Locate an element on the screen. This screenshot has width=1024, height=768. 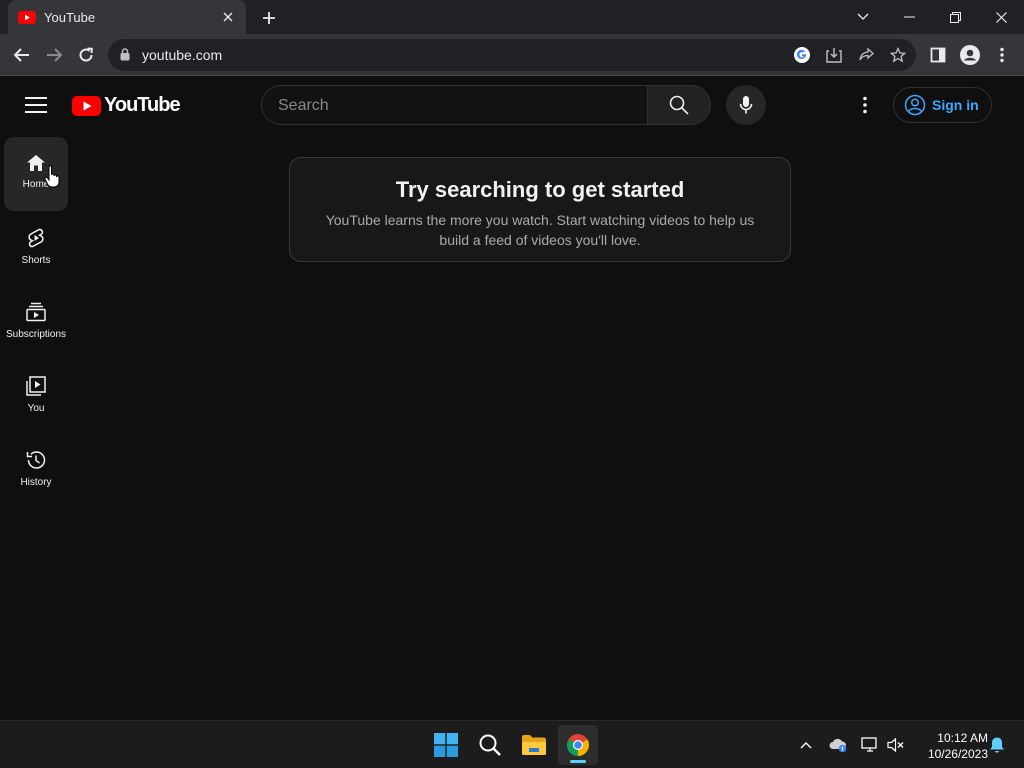
new-tab-button is located at coordinates (269, 18).